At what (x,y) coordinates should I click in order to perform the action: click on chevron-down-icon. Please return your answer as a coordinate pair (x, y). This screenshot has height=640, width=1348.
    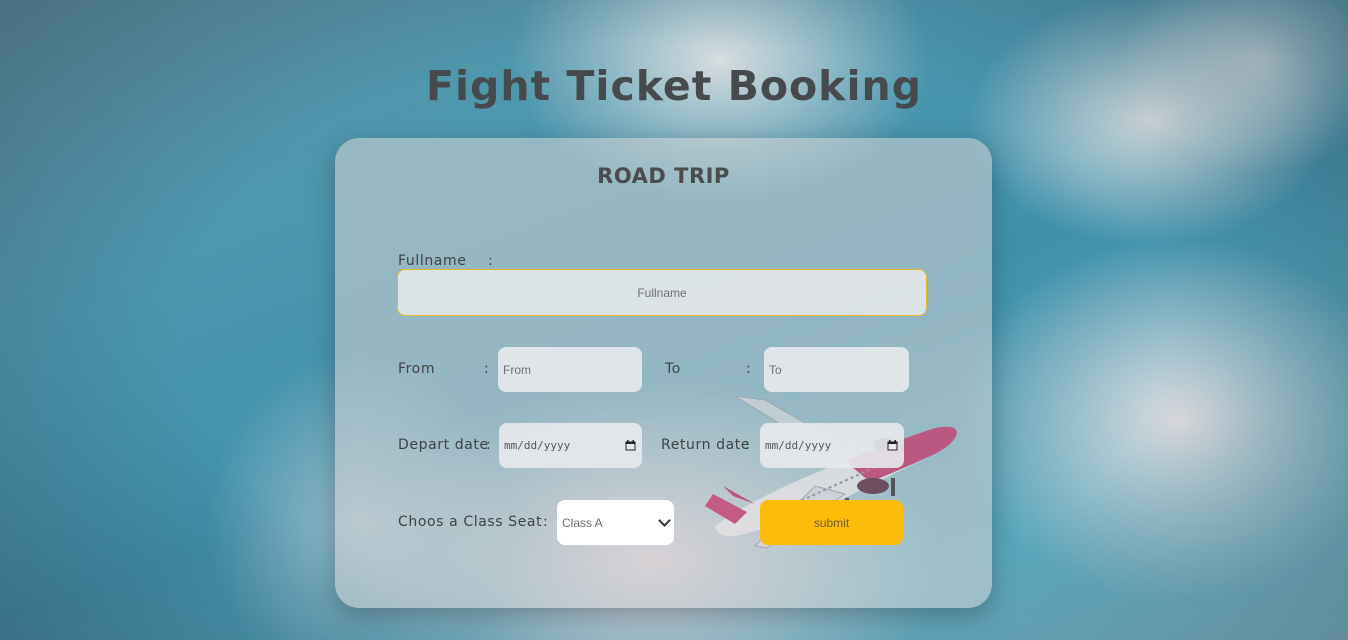
    Looking at the image, I should click on (664, 520).